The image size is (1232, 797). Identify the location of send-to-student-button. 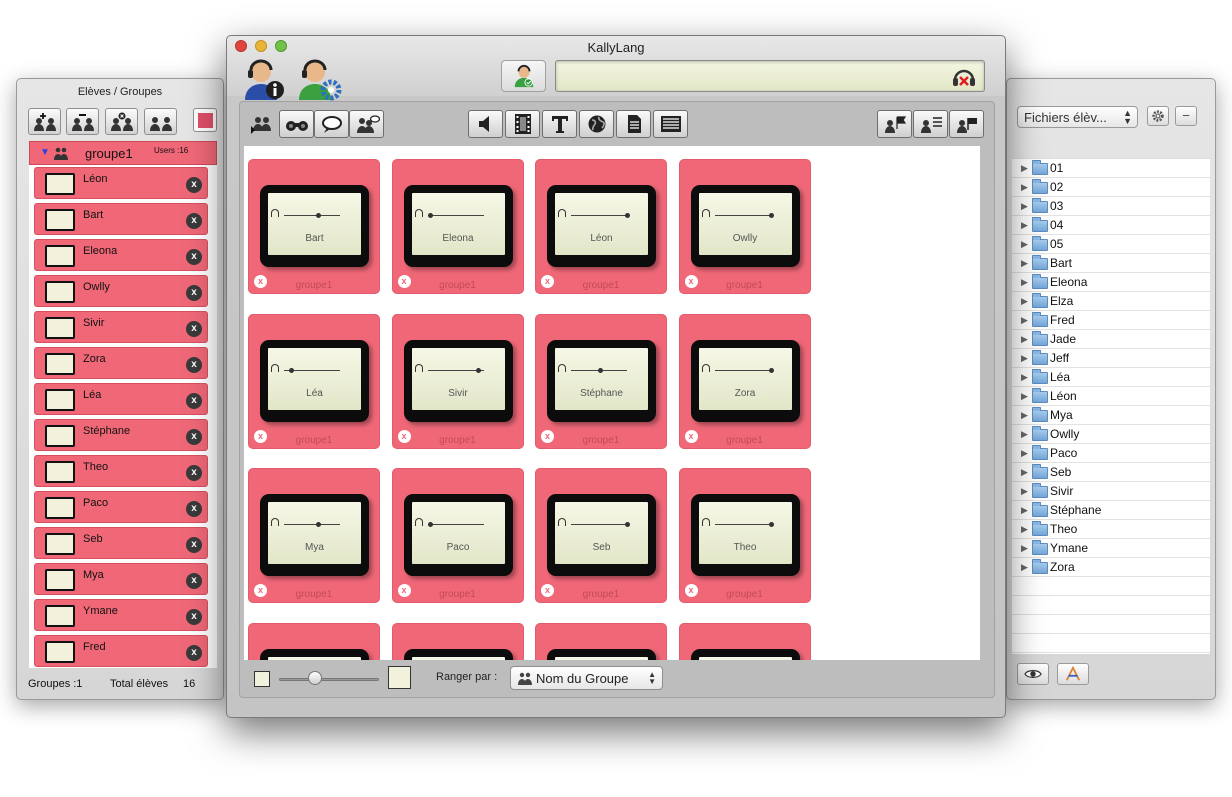
(894, 124).